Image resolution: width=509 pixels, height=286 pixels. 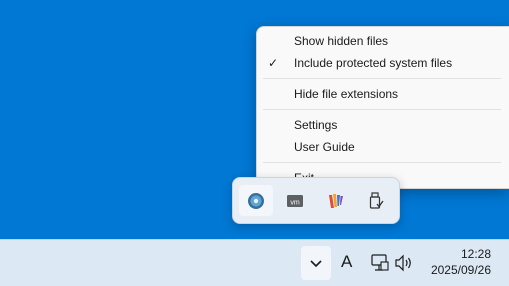 What do you see at coordinates (295, 203) in the screenshot?
I see `svg-text: vm` at bounding box center [295, 203].